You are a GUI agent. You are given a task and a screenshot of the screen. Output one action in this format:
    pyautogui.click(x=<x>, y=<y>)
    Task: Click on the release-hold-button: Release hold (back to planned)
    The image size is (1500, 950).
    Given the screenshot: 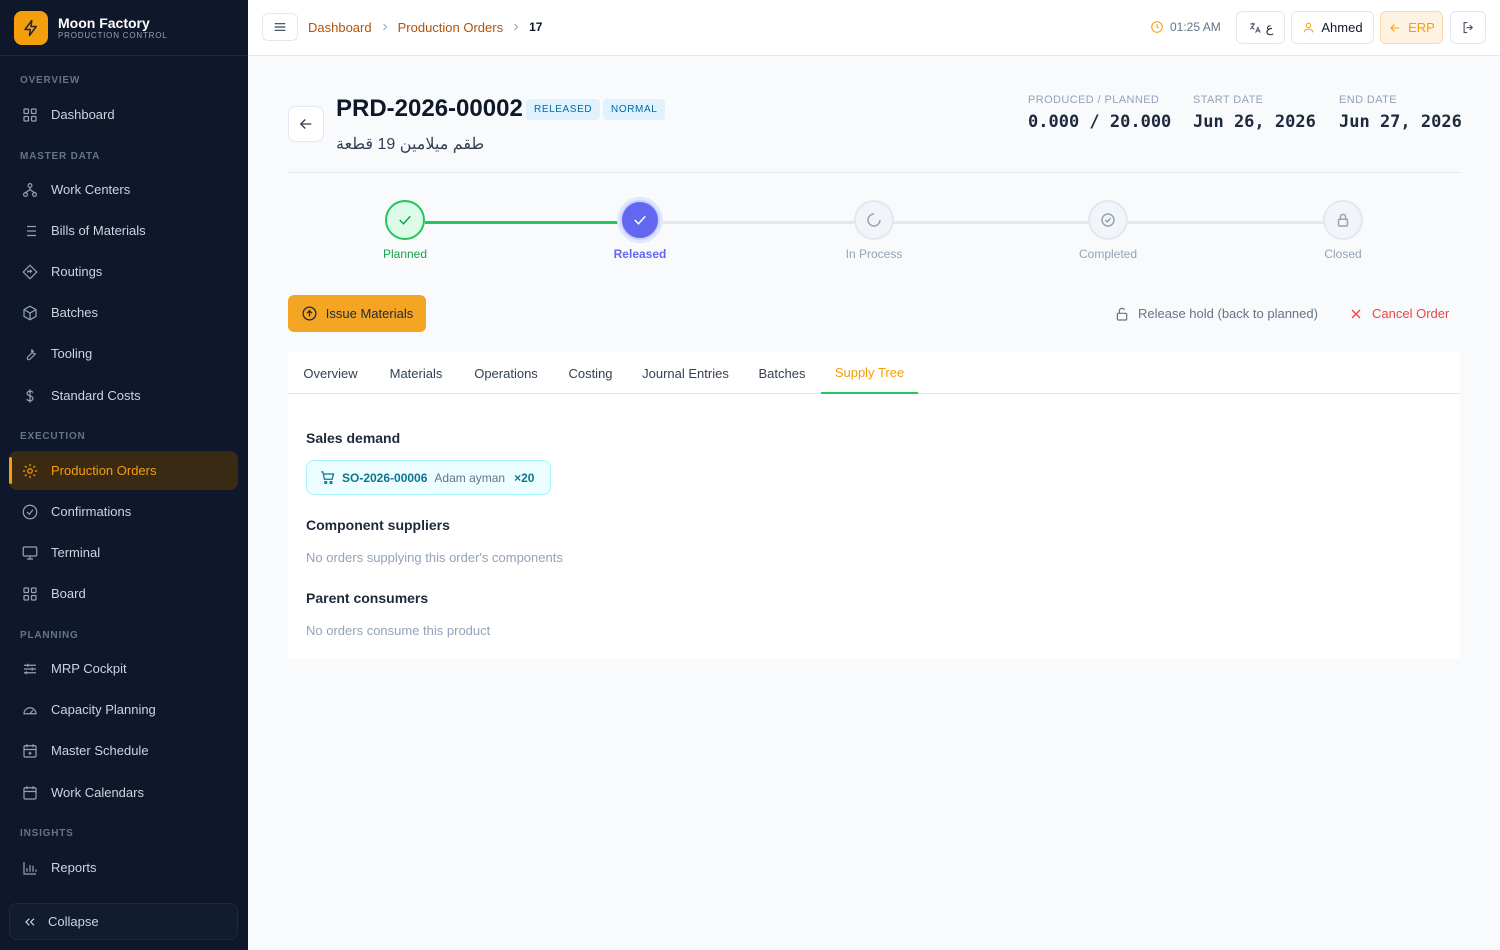 What is the action you would take?
    pyautogui.click(x=1216, y=313)
    